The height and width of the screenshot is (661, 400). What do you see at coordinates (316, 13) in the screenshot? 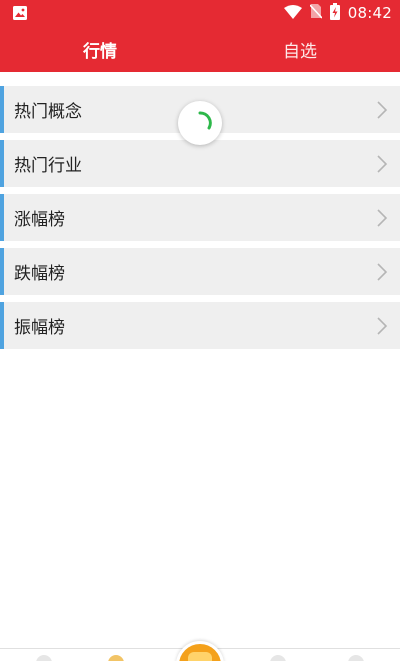
I see `no-sim-icon` at bounding box center [316, 13].